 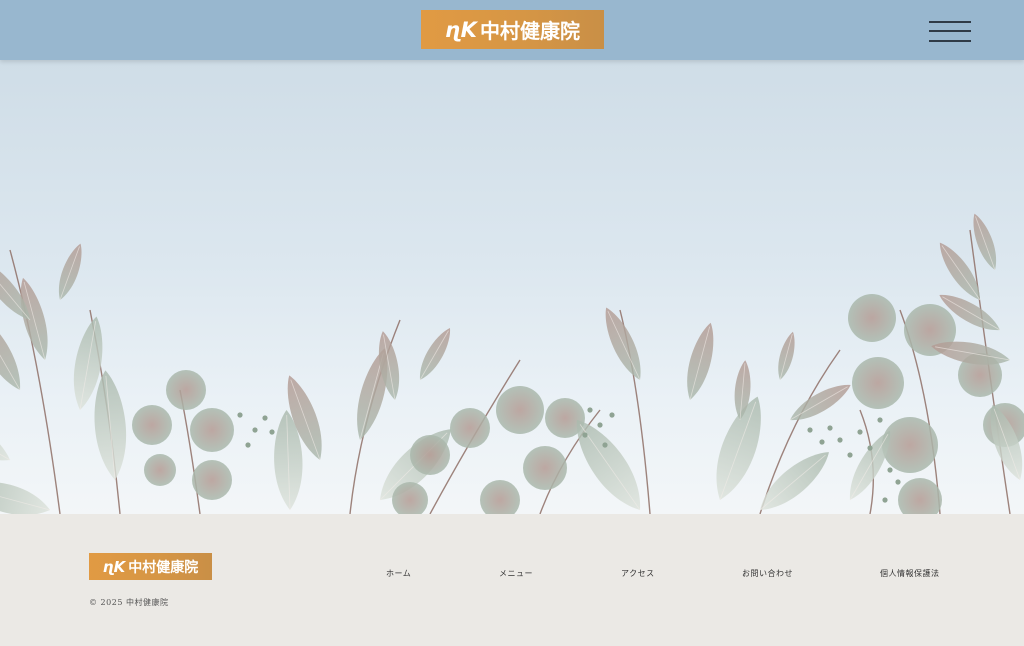 I want to click on hamburger-menu-button, so click(x=950, y=31).